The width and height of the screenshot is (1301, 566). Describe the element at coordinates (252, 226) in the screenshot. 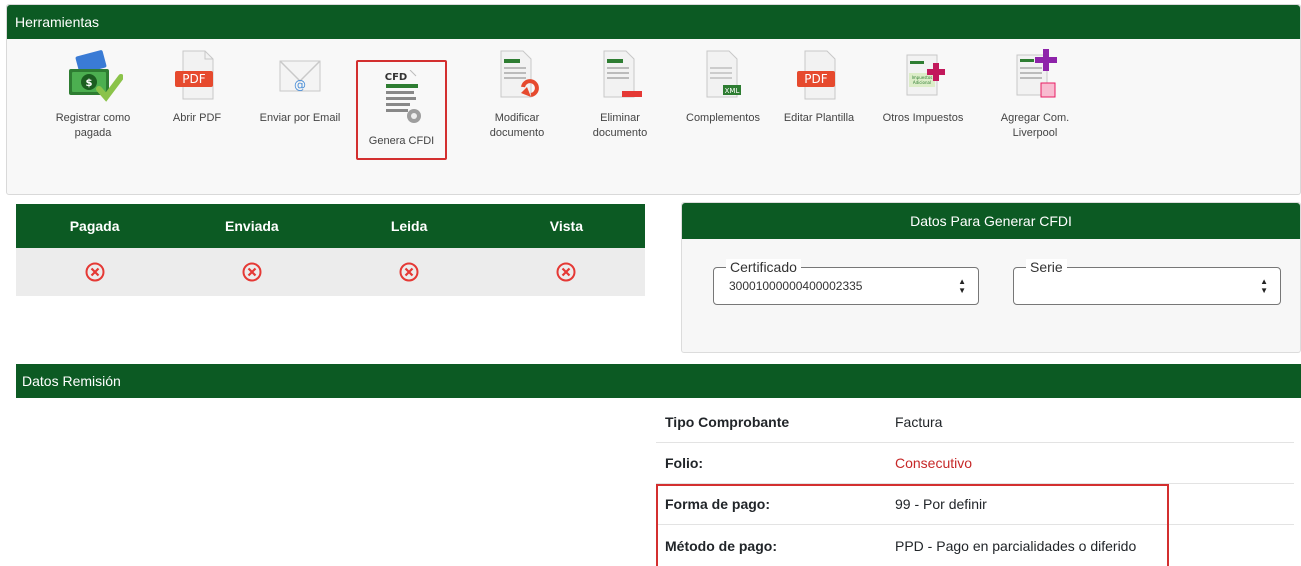

I see `status-header-enviada: Enviada` at that location.